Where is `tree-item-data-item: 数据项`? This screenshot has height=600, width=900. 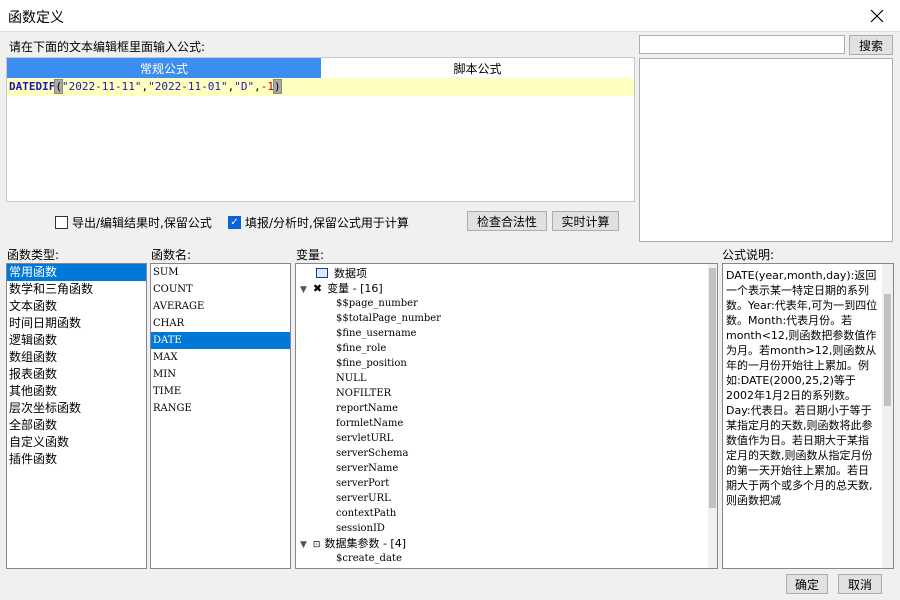 tree-item-data-item: 数据项 is located at coordinates (506, 273).